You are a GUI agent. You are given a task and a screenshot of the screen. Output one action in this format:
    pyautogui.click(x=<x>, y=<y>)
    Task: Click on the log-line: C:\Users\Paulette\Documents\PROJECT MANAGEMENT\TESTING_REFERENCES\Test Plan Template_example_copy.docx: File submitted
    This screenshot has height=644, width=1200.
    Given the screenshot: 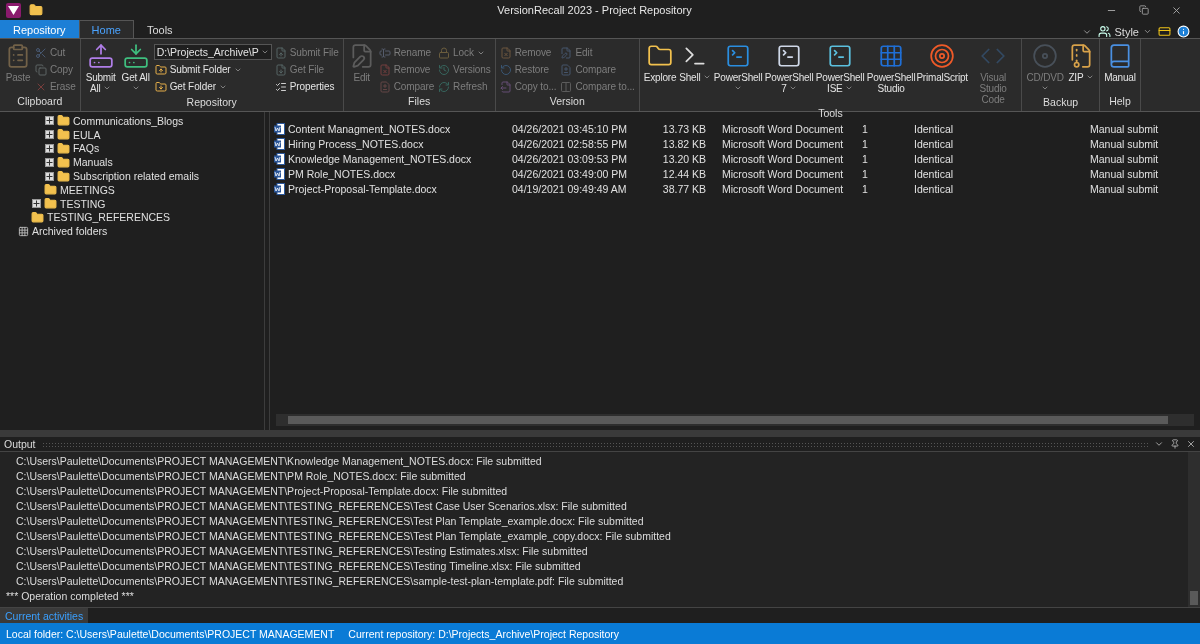 What is the action you would take?
    pyautogui.click(x=343, y=535)
    